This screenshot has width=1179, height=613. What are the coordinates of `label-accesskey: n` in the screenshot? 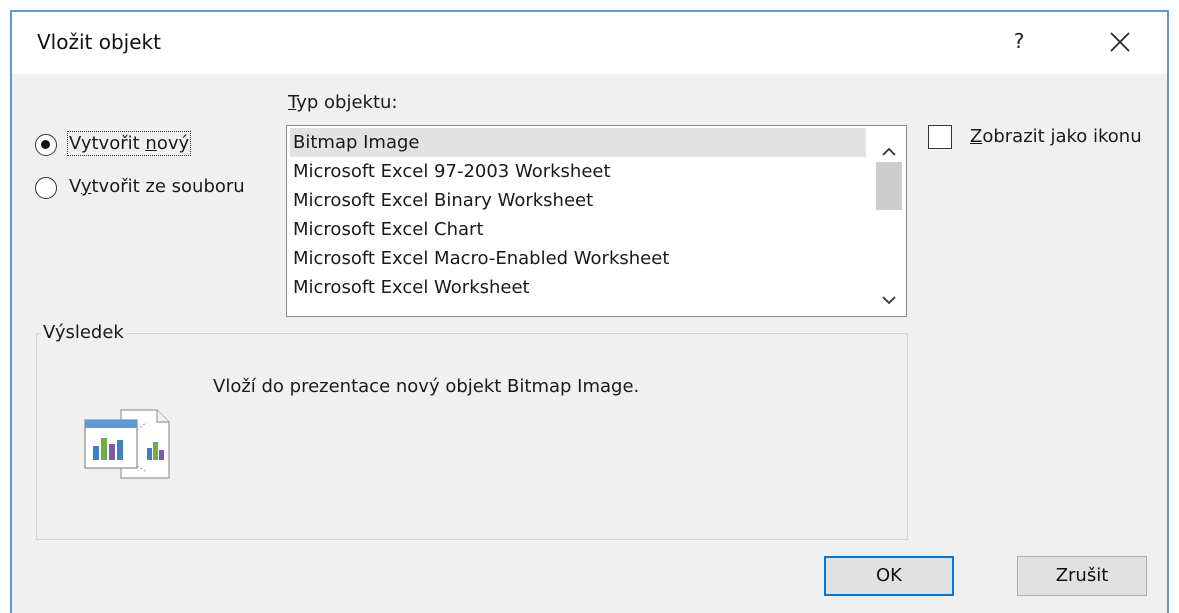 It's located at (151, 143).